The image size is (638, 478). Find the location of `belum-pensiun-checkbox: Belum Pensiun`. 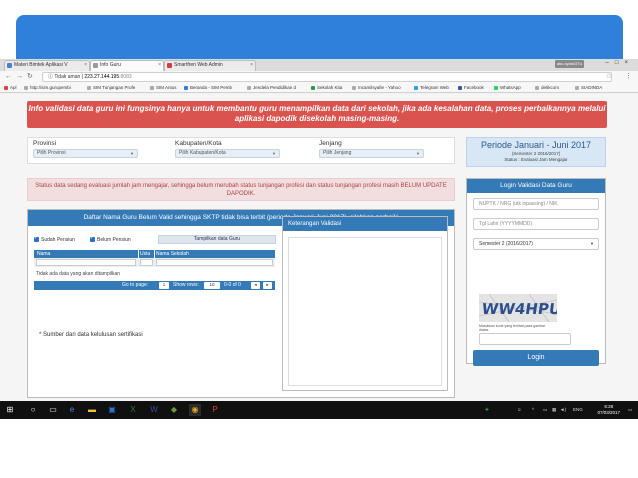

belum-pensiun-checkbox: Belum Pensiun is located at coordinates (110, 239).